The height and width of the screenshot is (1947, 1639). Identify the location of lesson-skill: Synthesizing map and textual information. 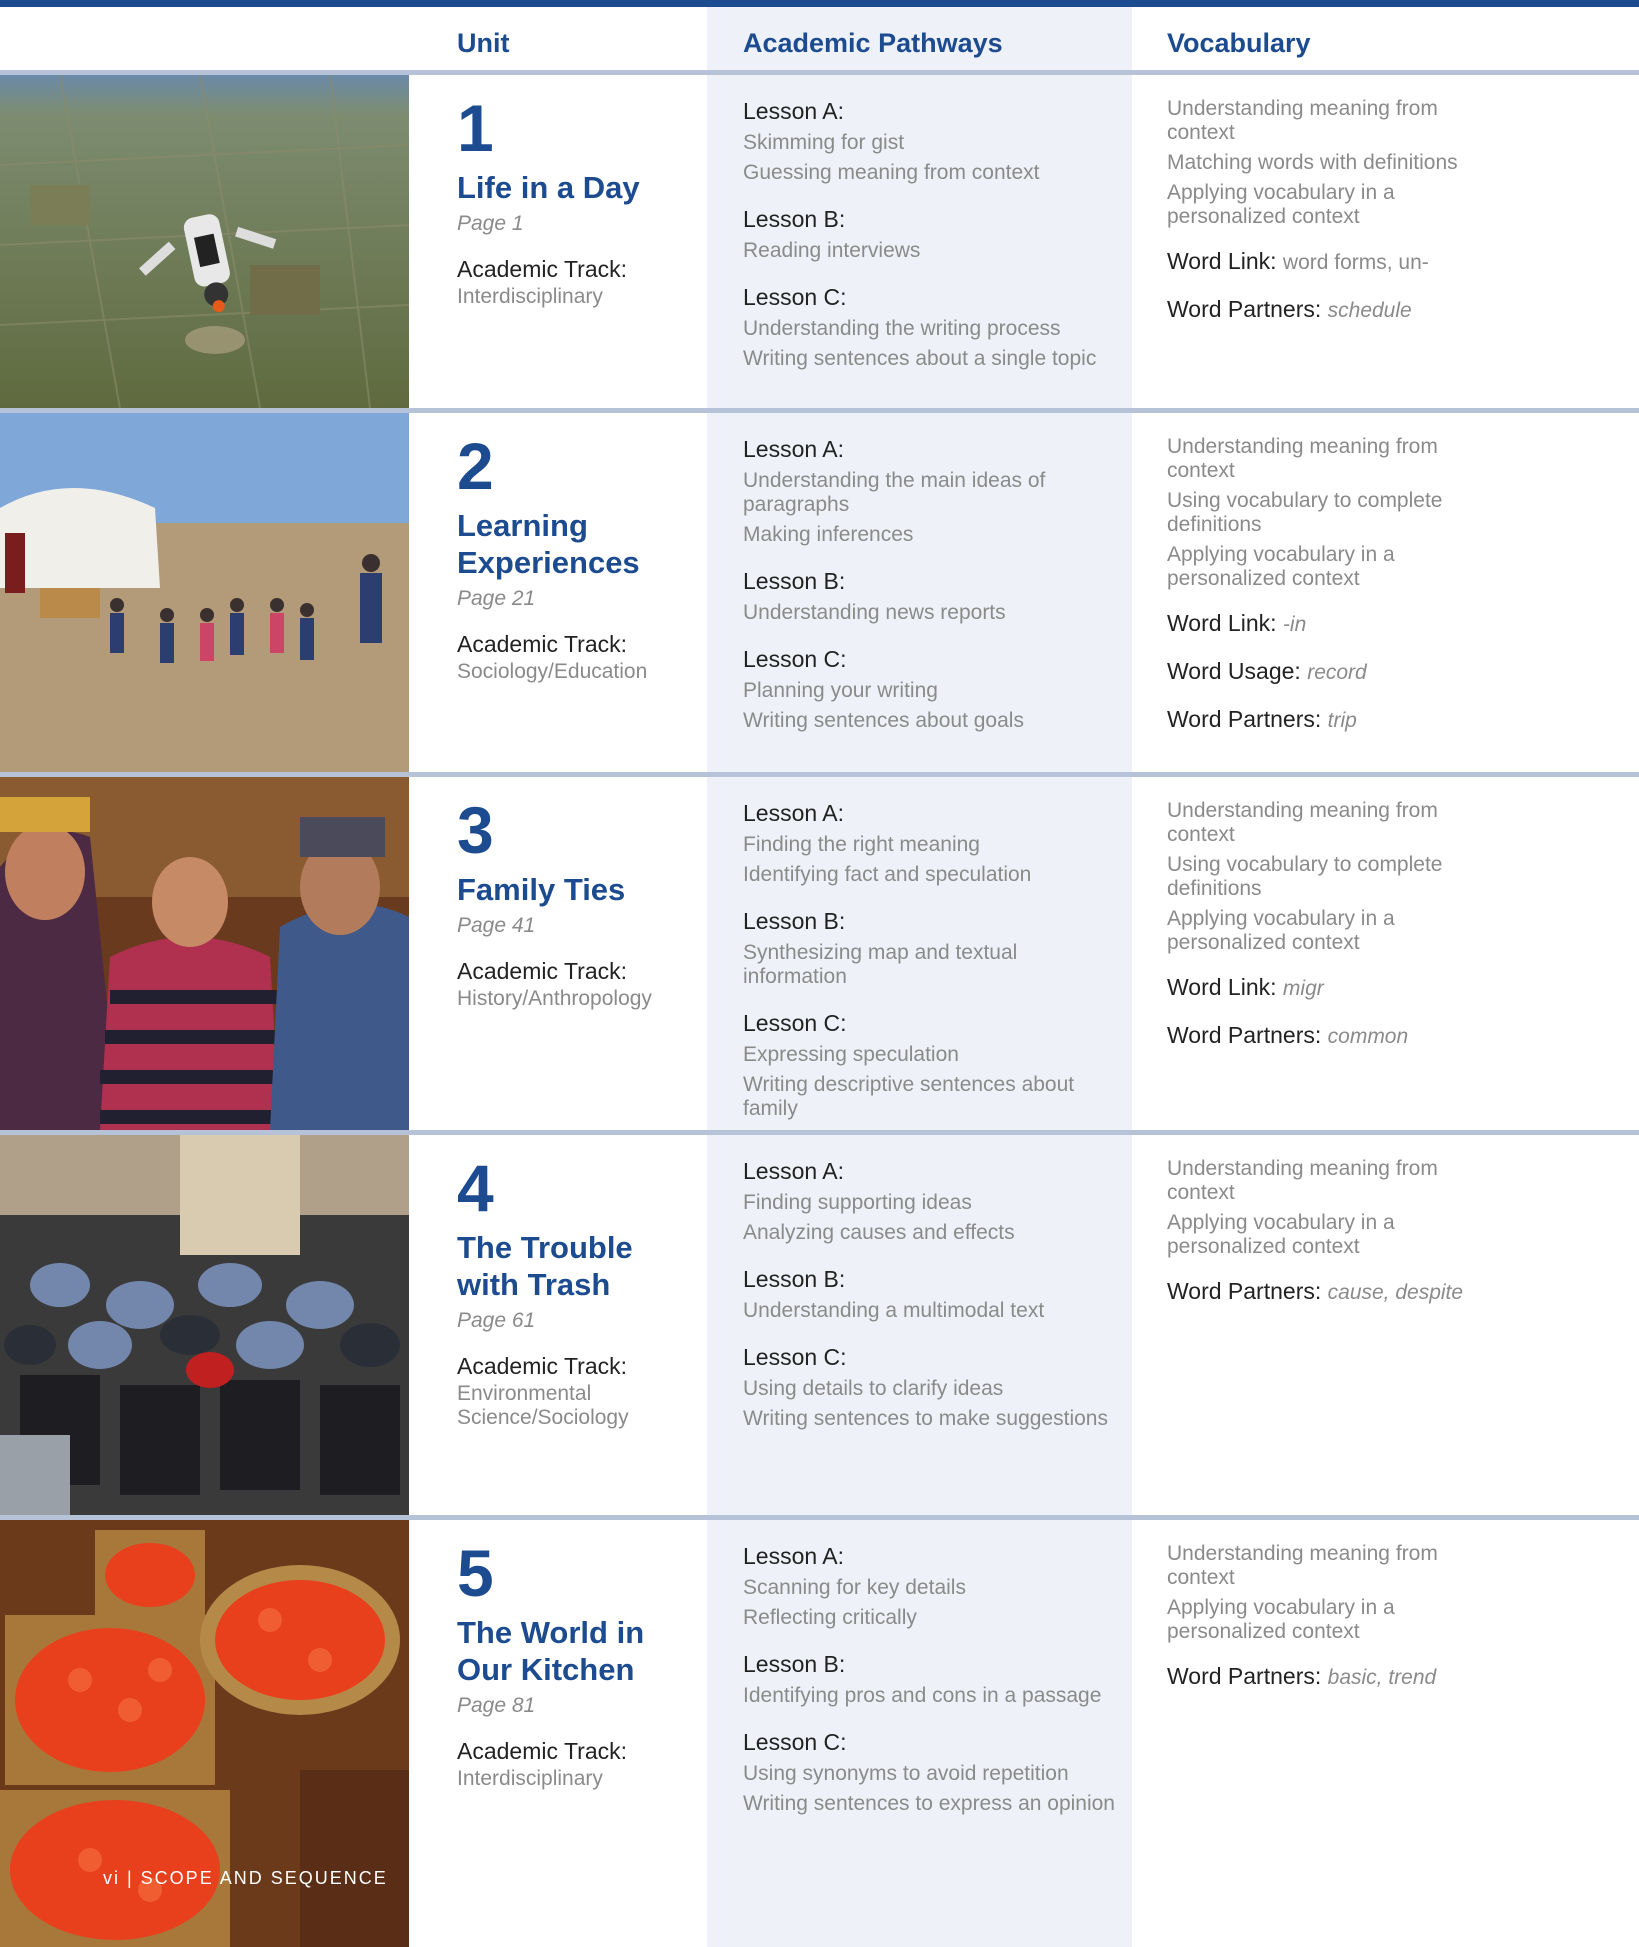
(880, 964).